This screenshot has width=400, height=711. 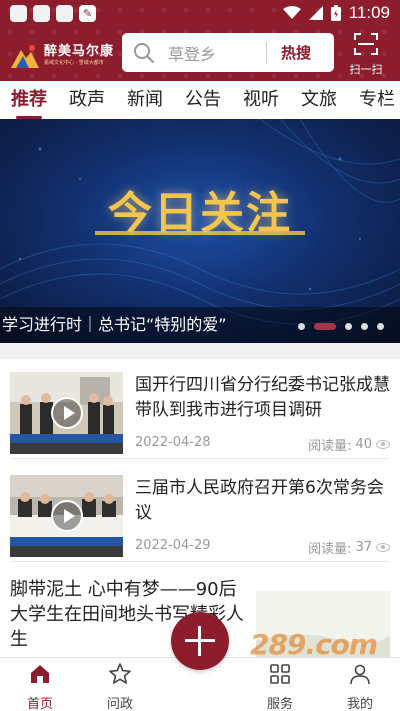 What do you see at coordinates (315, 13) in the screenshot?
I see `signal-icon` at bounding box center [315, 13].